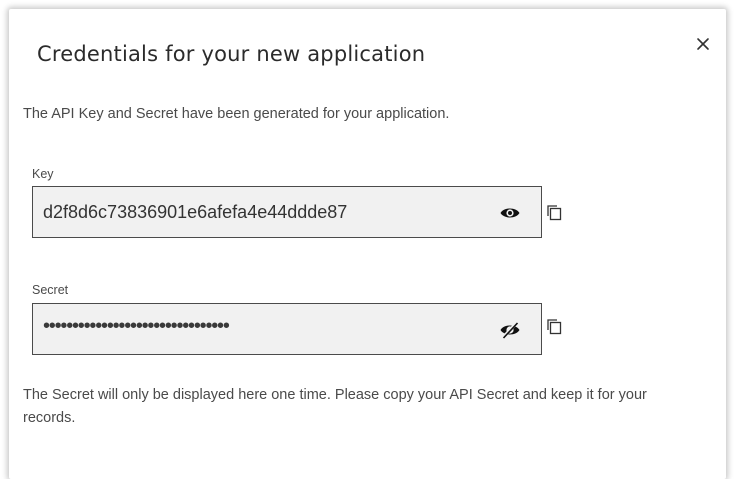 The width and height of the screenshot is (735, 479). I want to click on key-value: d2f8d6c73836901e6afefa4e44ddde87, so click(195, 212).